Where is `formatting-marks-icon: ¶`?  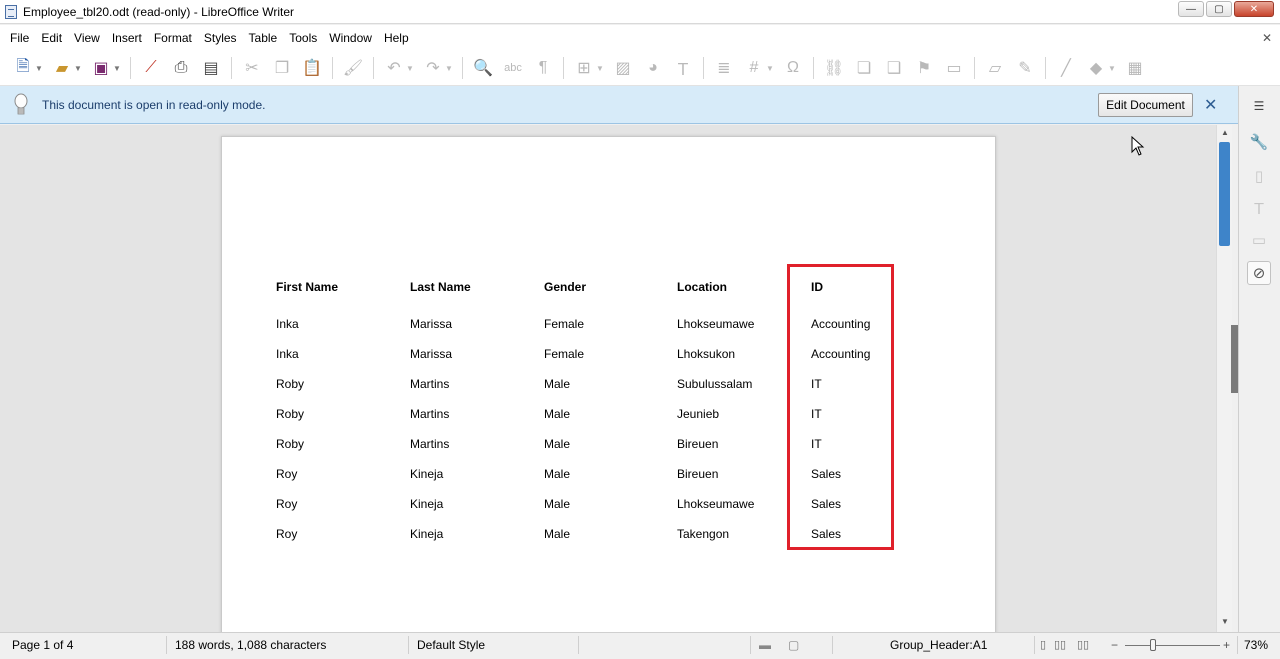
formatting-marks-icon: ¶ is located at coordinates (543, 68).